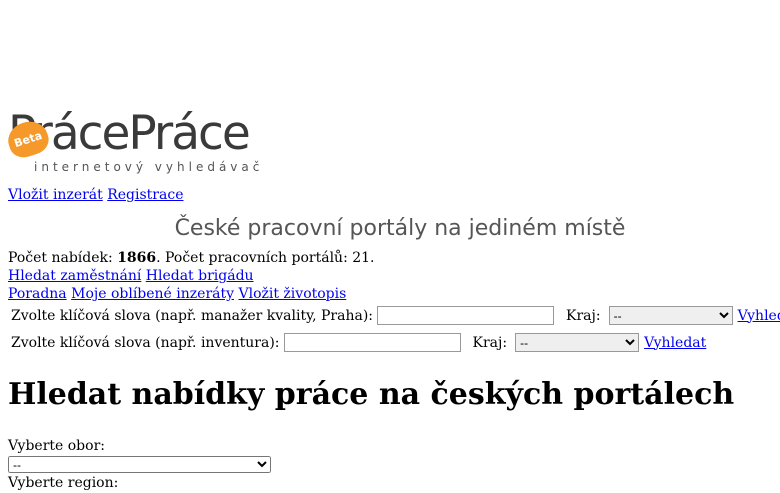 The width and height of the screenshot is (780, 493). Describe the element at coordinates (149, 167) in the screenshot. I see `logo-tagline: internetový vyhledávač` at that location.